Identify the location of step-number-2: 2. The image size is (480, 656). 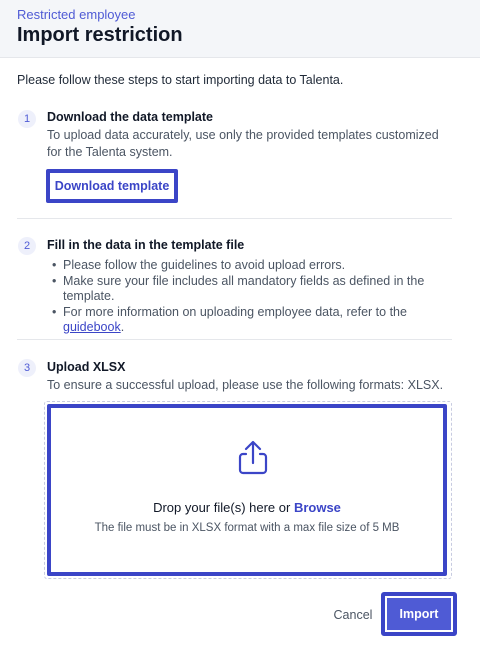
(27, 246).